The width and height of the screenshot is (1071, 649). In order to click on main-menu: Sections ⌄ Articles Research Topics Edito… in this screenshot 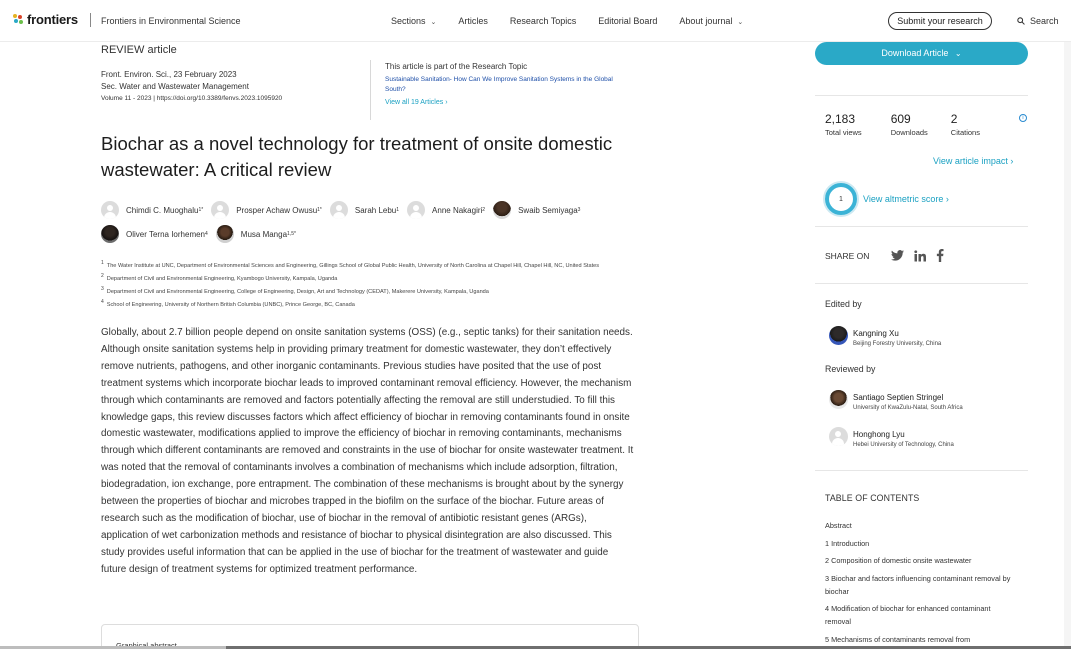, I will do `click(578, 21)`.